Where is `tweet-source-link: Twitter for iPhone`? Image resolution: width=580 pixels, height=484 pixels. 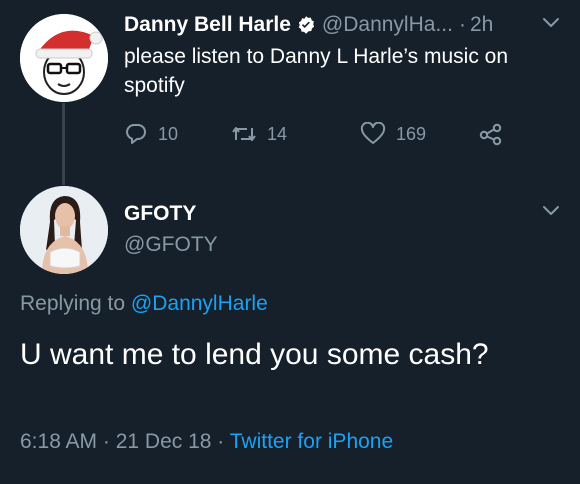 tweet-source-link: Twitter for iPhone is located at coordinates (311, 441).